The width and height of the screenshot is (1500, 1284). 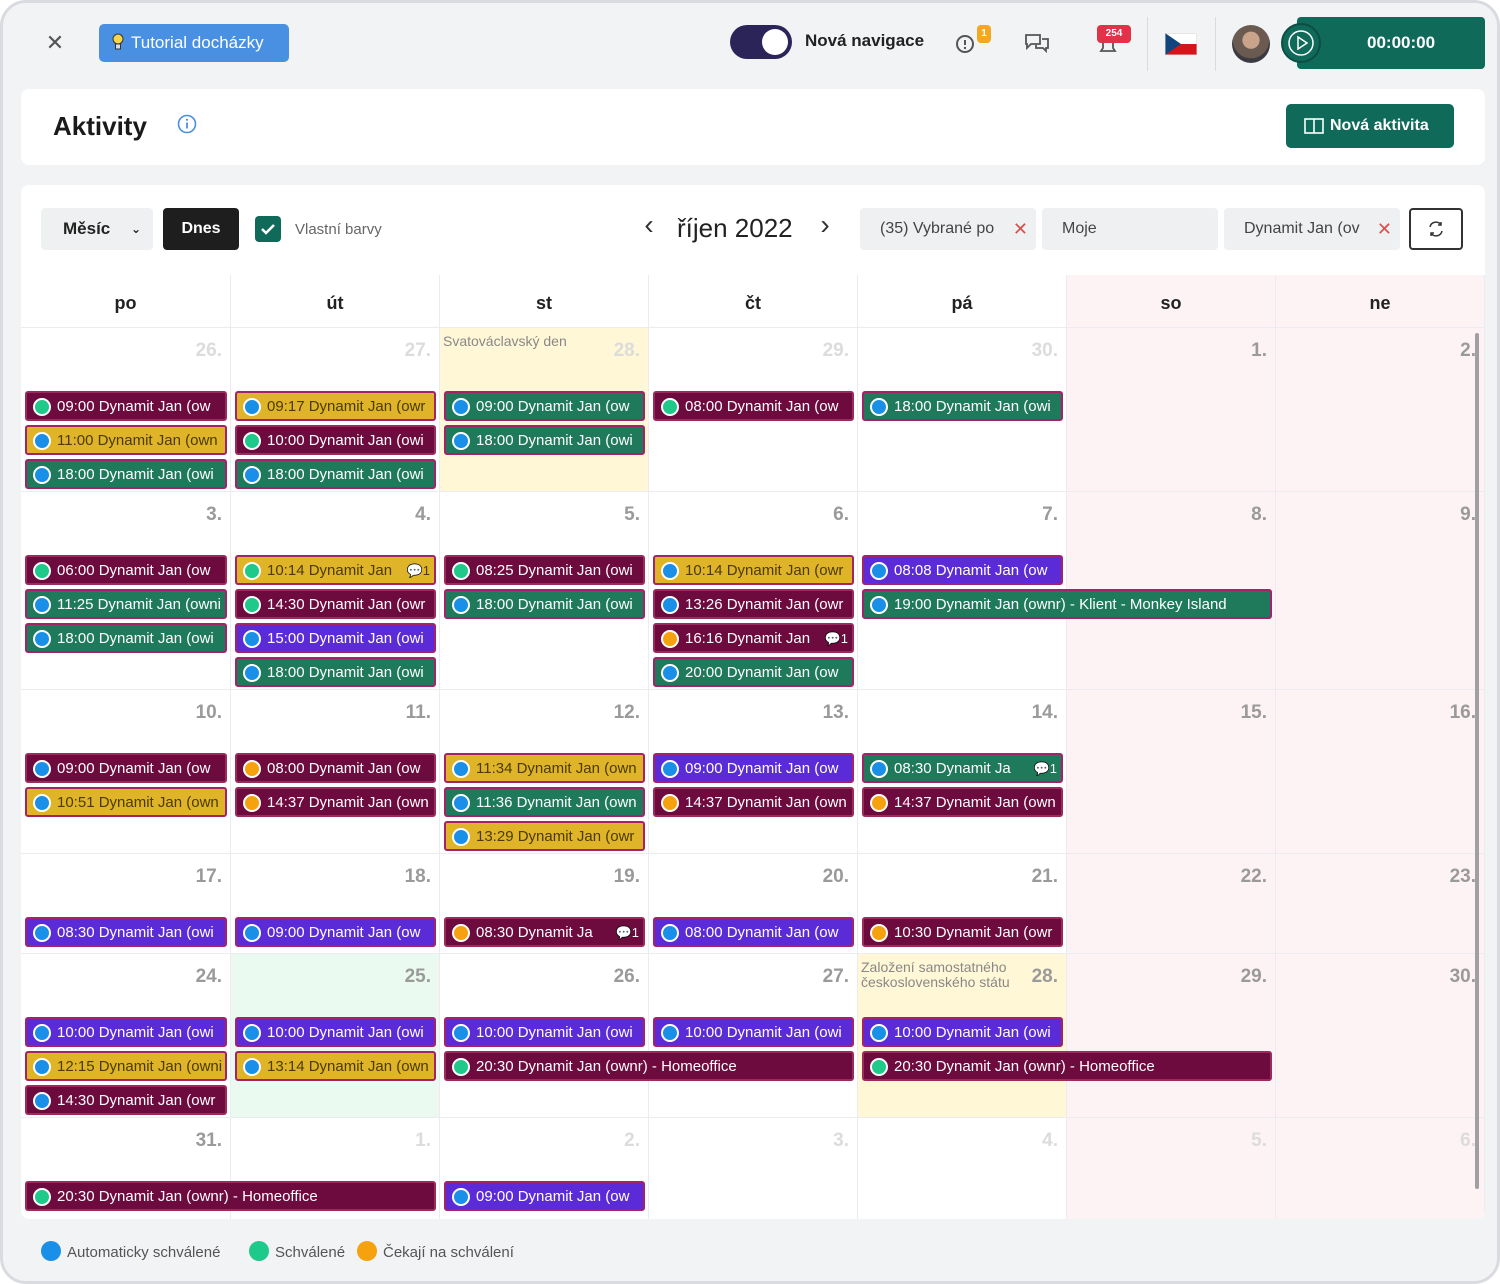 I want to click on activity-event: 11:00 Dynamit Jan (own, so click(x=126, y=440).